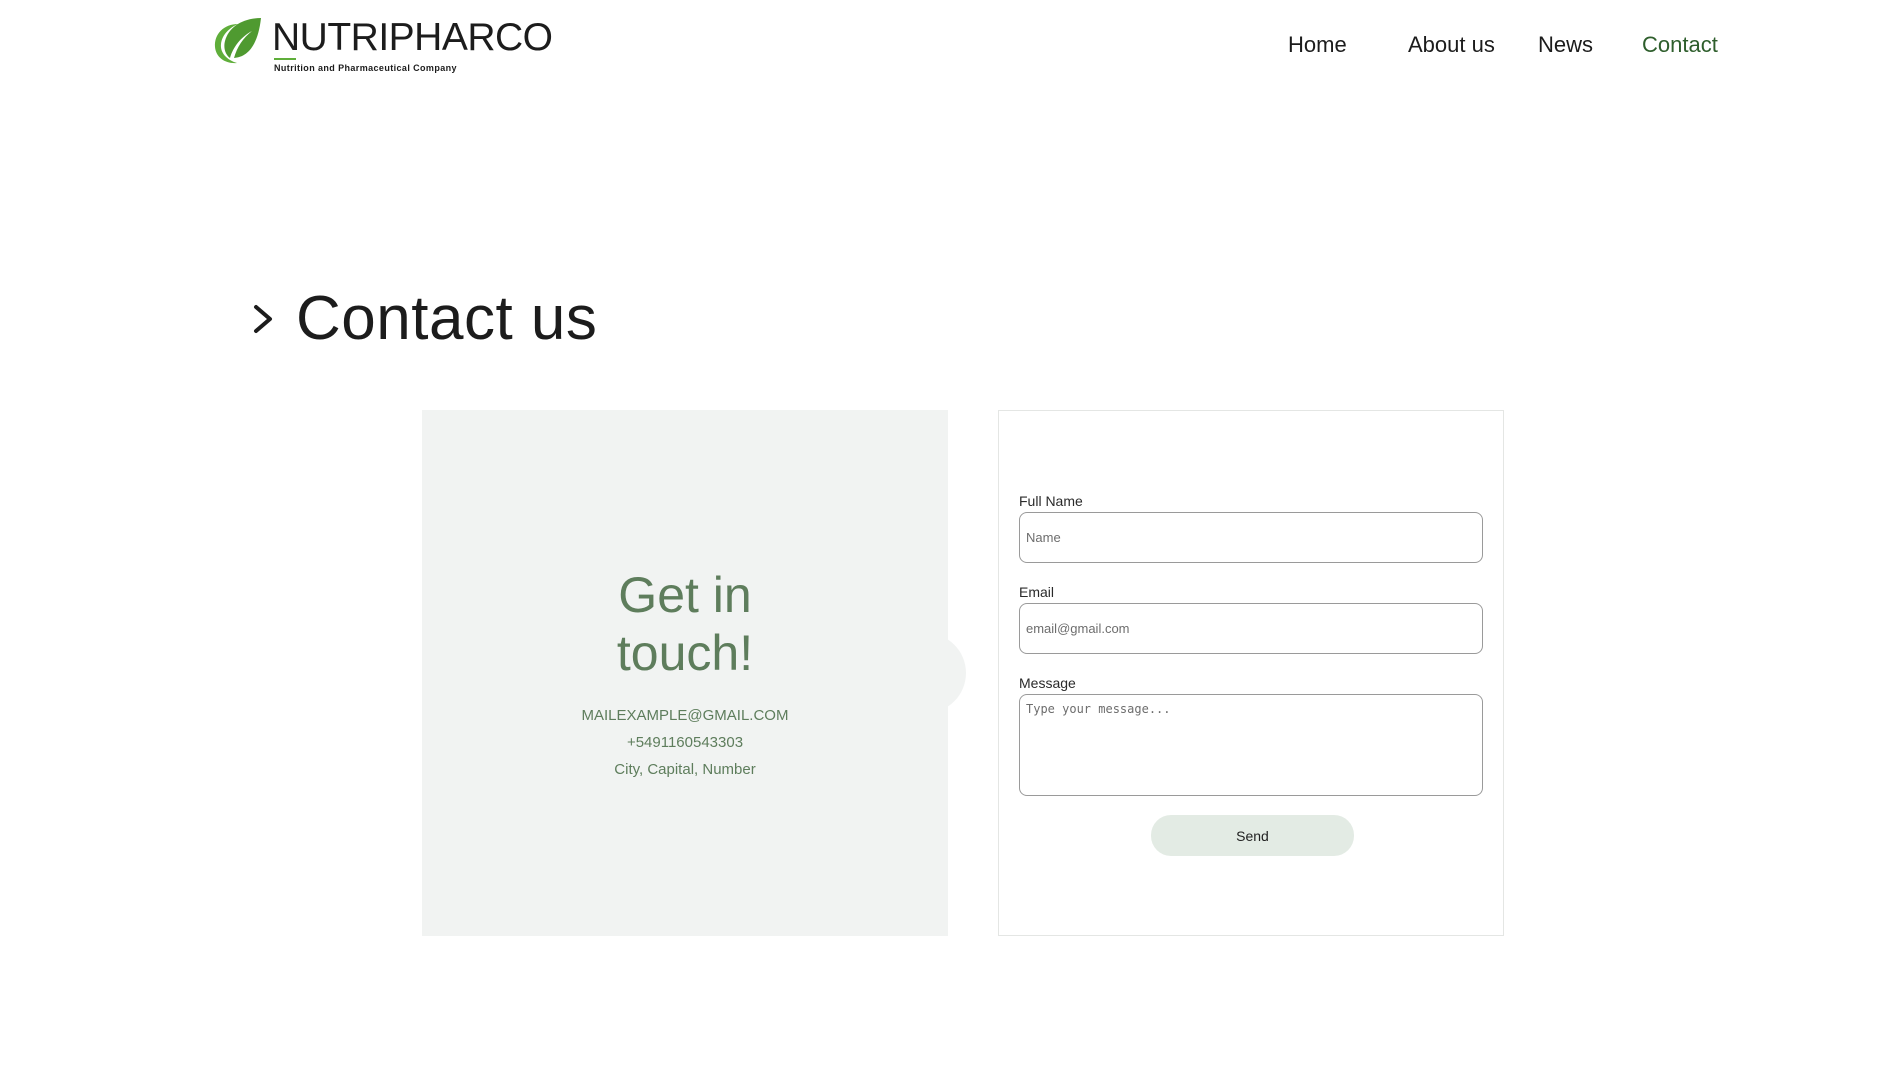 This screenshot has width=1903, height=1080. What do you see at coordinates (685, 715) in the screenshot?
I see `contact-email: MAILEXAMPLE@GMAIL.COM` at bounding box center [685, 715].